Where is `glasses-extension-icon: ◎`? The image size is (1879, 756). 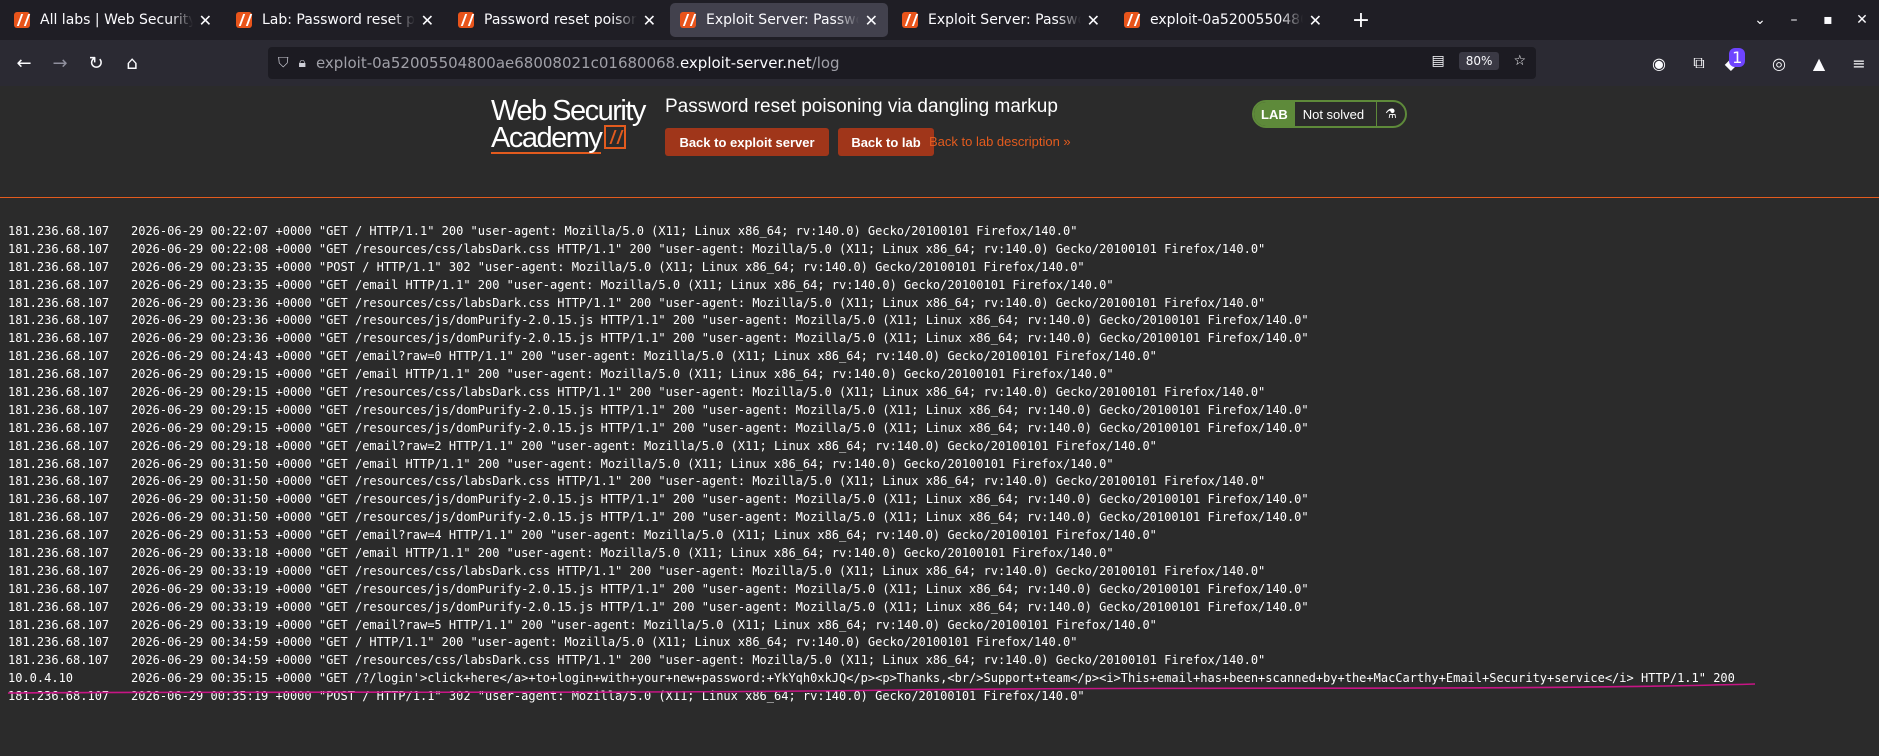 glasses-extension-icon: ◎ is located at coordinates (1779, 63).